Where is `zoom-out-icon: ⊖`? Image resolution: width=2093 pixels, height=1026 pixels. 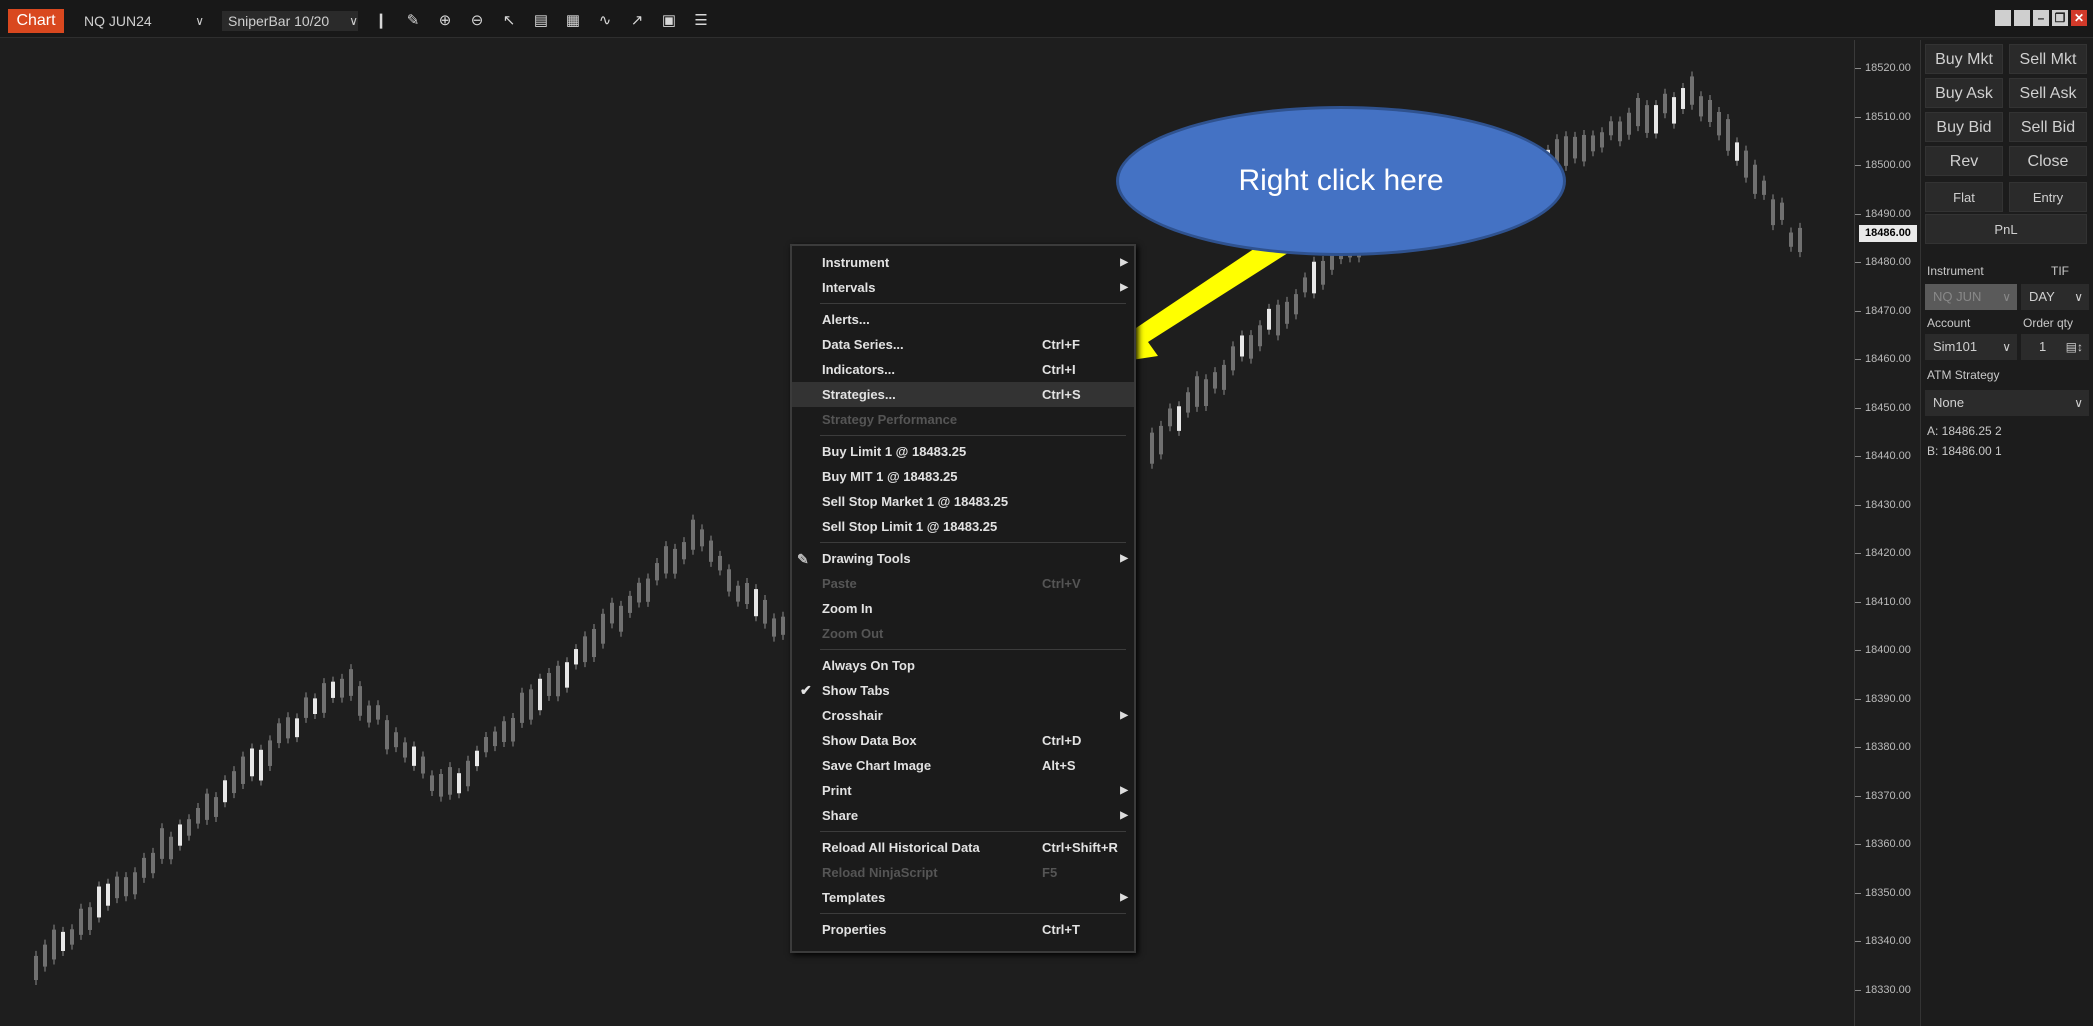 zoom-out-icon: ⊖ is located at coordinates (477, 21).